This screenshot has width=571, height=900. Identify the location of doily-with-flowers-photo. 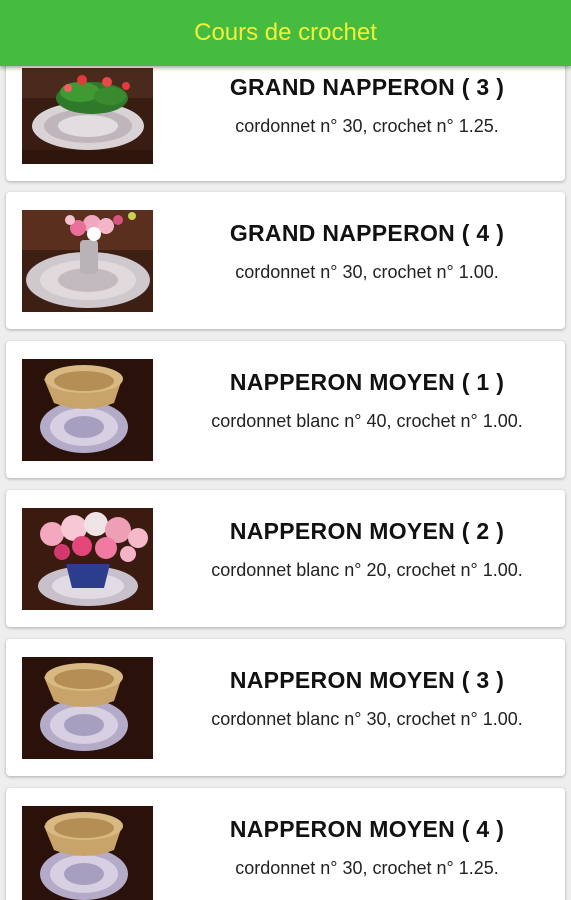
(87, 116).